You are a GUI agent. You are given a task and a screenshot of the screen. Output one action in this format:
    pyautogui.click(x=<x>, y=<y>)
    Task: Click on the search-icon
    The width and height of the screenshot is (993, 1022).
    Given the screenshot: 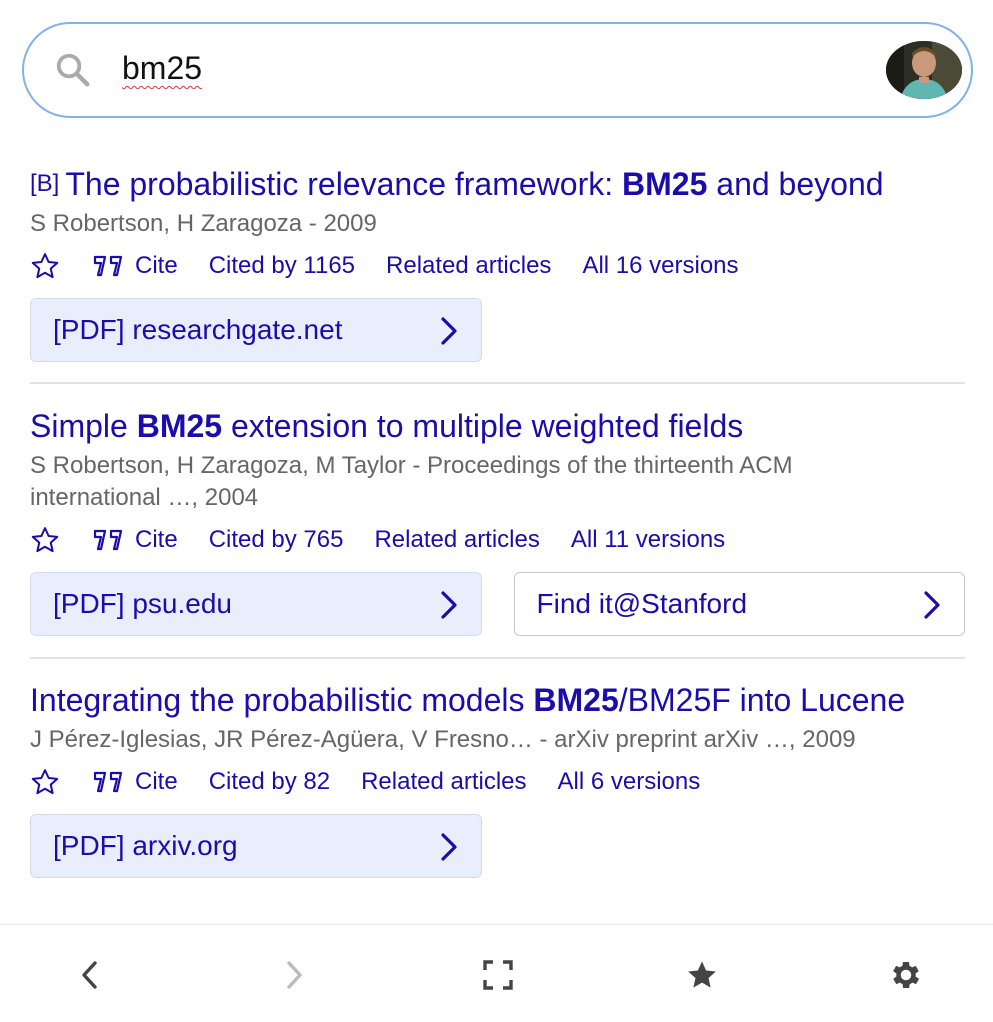 What is the action you would take?
    pyautogui.click(x=73, y=70)
    